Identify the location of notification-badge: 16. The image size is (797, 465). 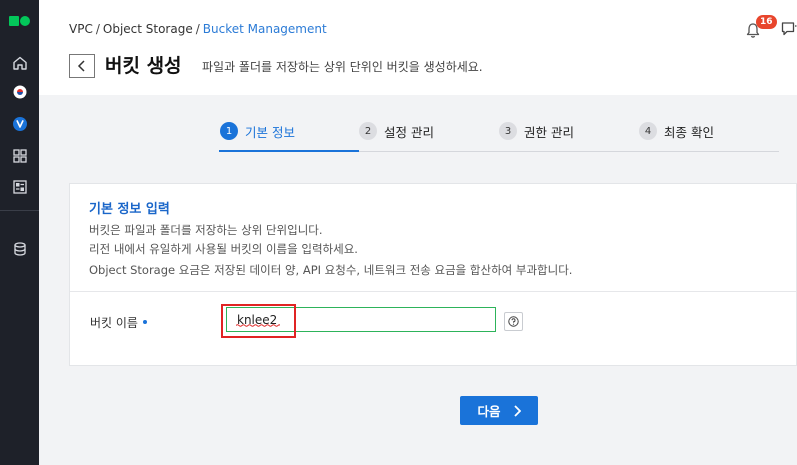
(766, 22).